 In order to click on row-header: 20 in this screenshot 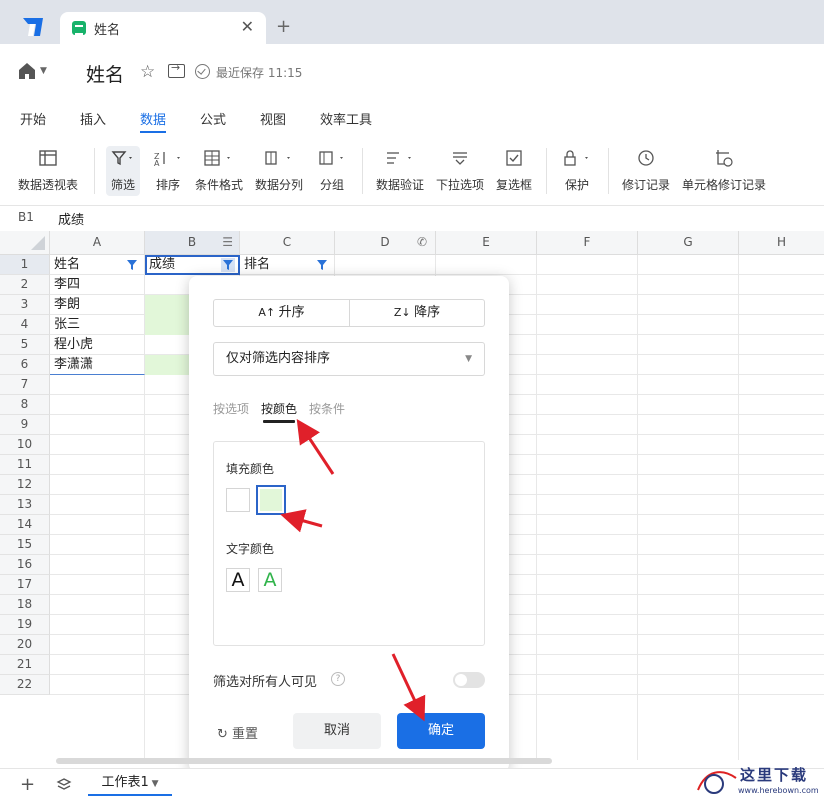, I will do `click(25, 645)`.